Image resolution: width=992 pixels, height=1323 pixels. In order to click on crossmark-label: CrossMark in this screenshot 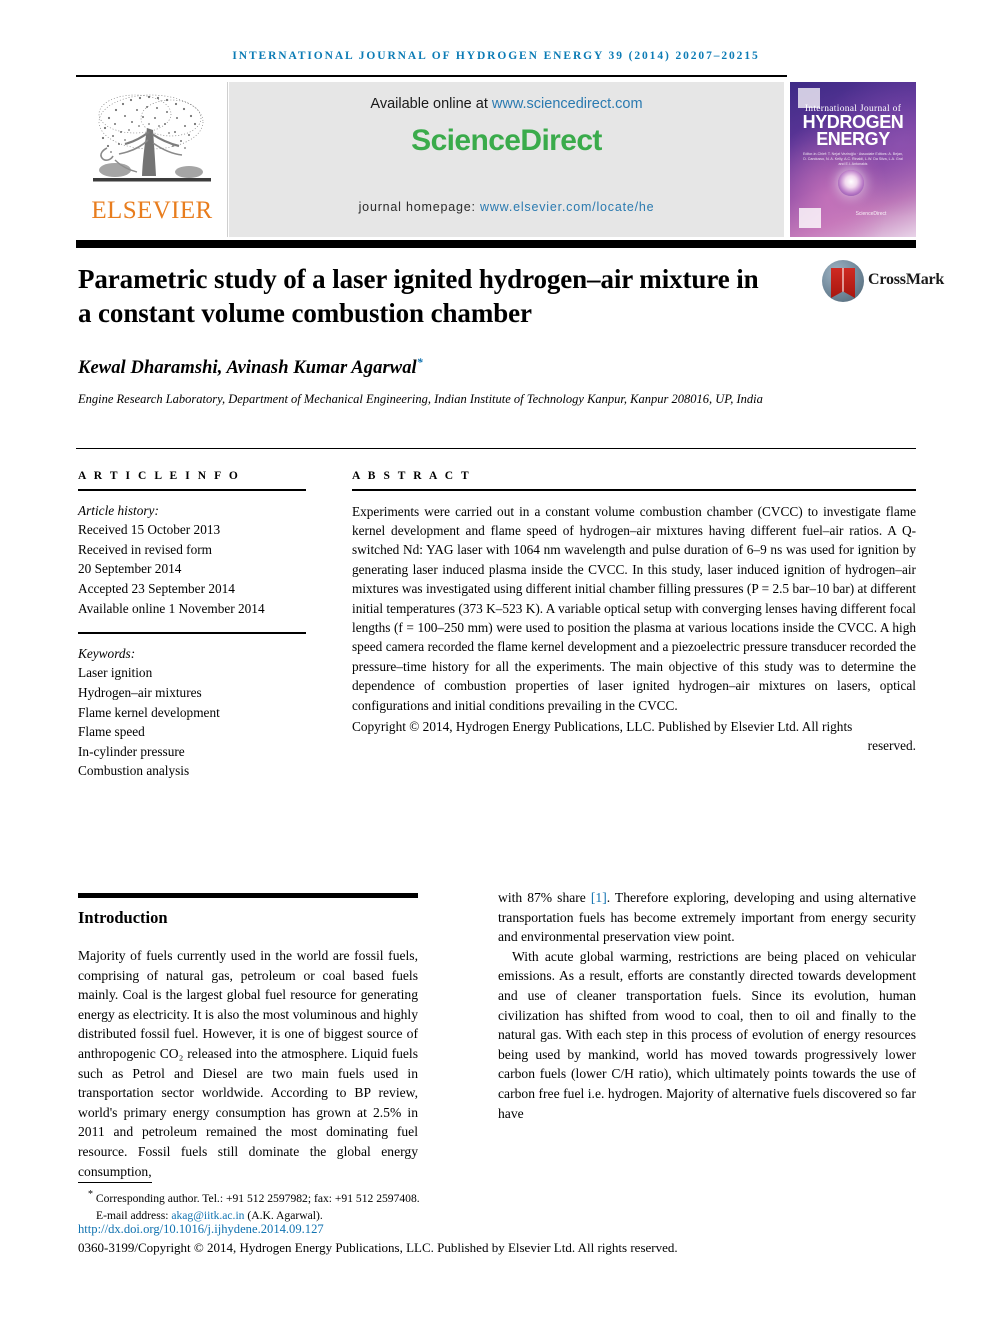, I will do `click(906, 279)`.